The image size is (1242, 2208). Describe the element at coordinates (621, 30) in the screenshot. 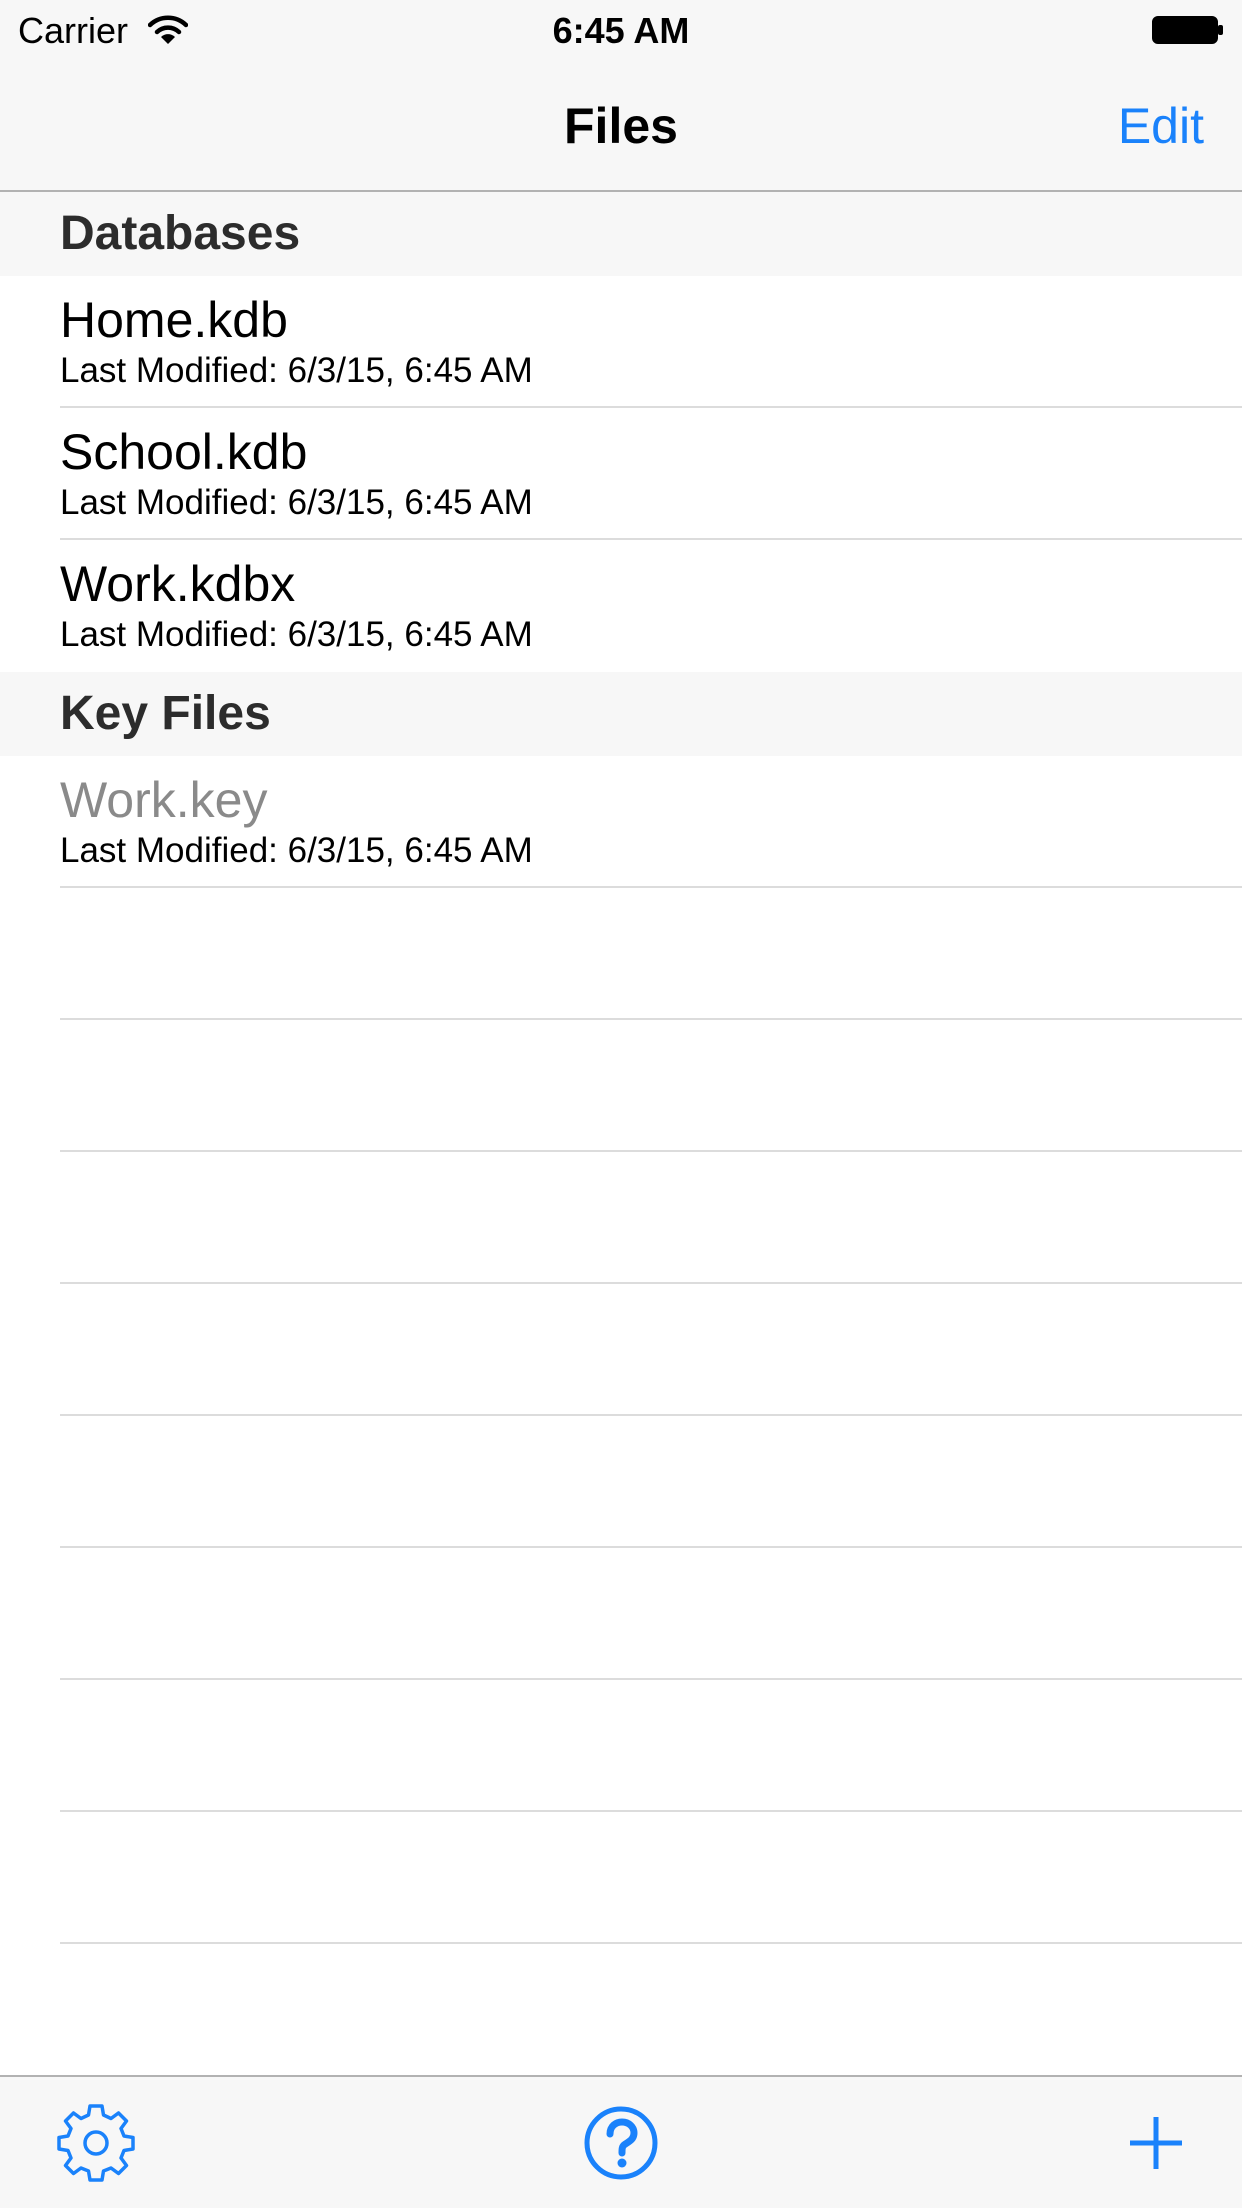

I see `status-time: 6:45 AM` at that location.